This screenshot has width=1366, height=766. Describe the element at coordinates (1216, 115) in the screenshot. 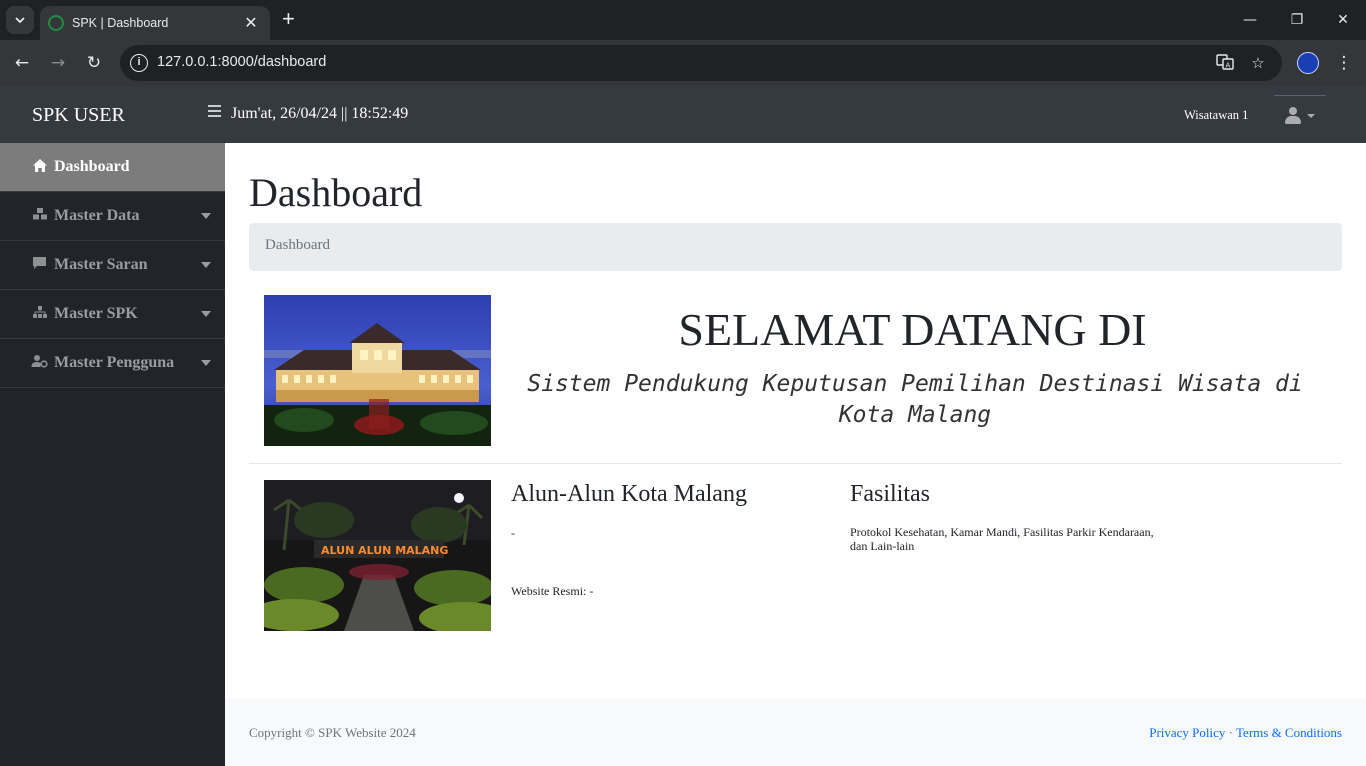

I see `user-name: Wisatawan 1` at that location.